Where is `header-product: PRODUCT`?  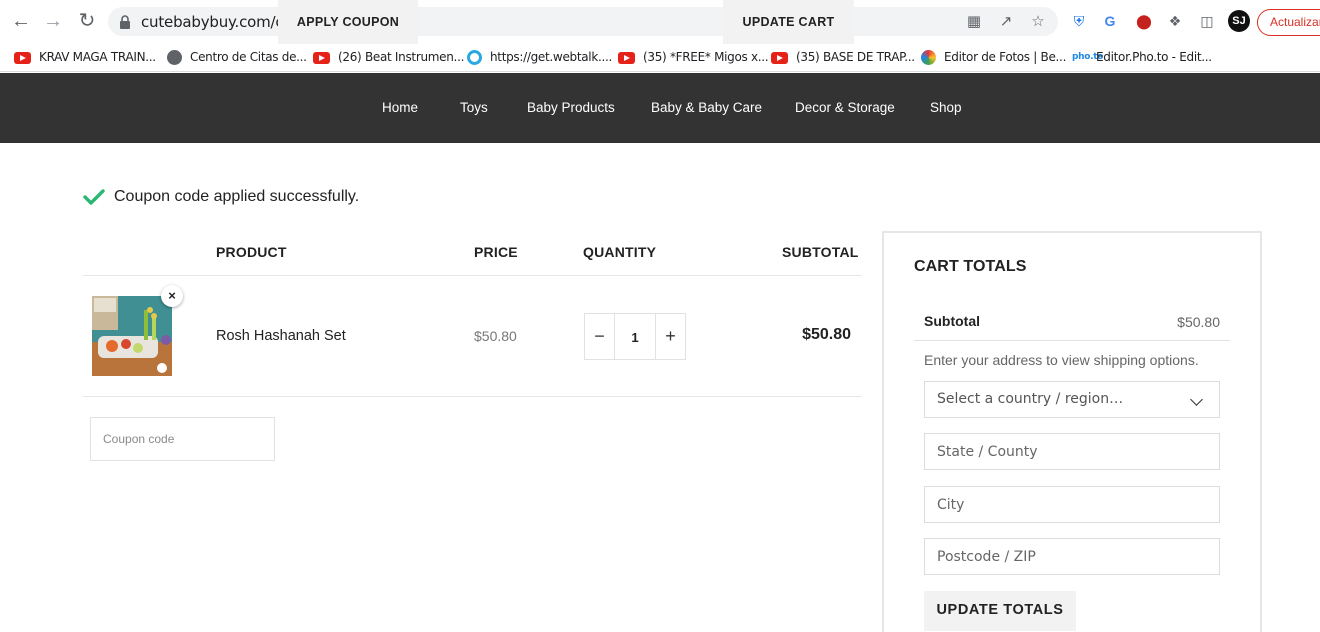
header-product: PRODUCT is located at coordinates (251, 252).